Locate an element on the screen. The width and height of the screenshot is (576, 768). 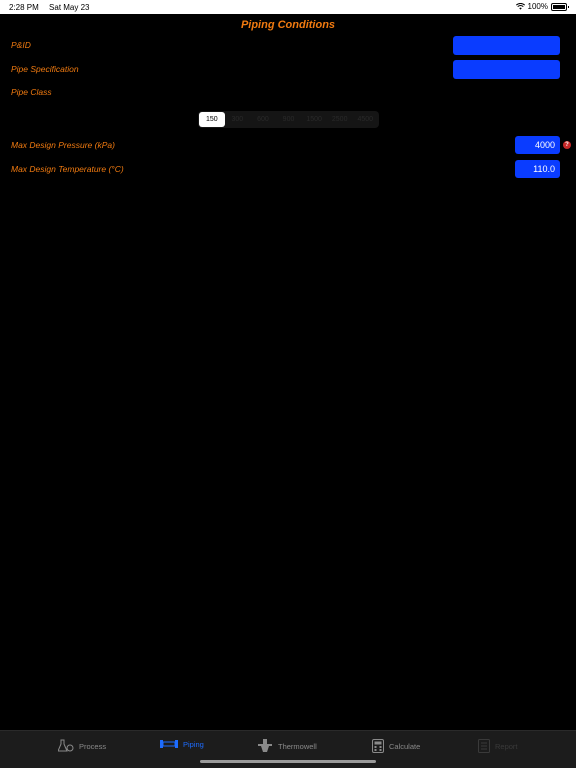
tab-thermowell: Thermowell is located at coordinates (287, 746).